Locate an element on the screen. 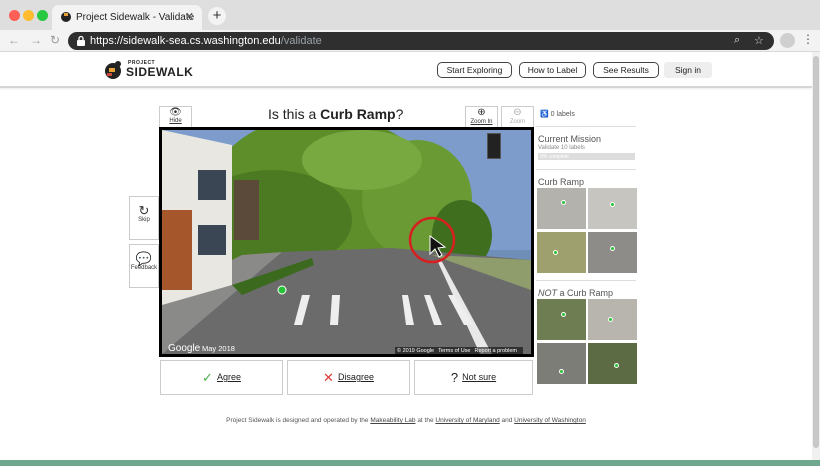 The width and height of the screenshot is (820, 466). skip-button: ↻ Skip is located at coordinates (144, 218).